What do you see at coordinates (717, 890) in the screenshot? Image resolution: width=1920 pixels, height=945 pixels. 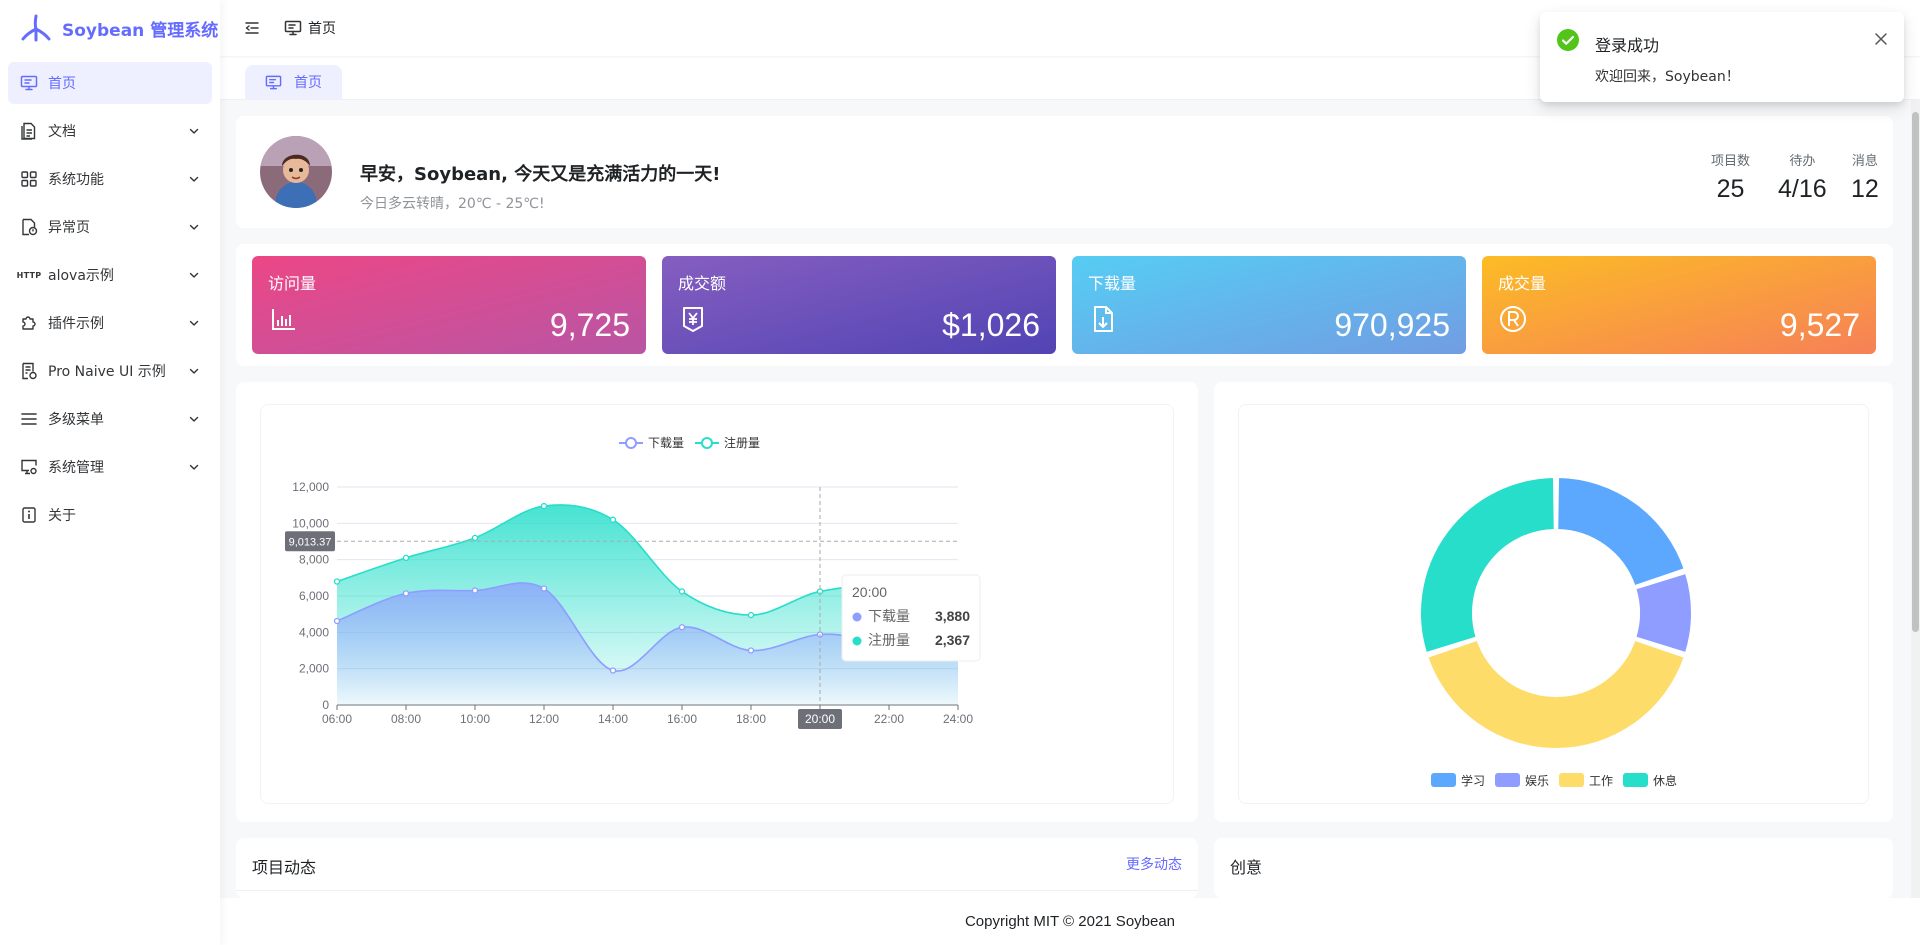 I see `divider` at bounding box center [717, 890].